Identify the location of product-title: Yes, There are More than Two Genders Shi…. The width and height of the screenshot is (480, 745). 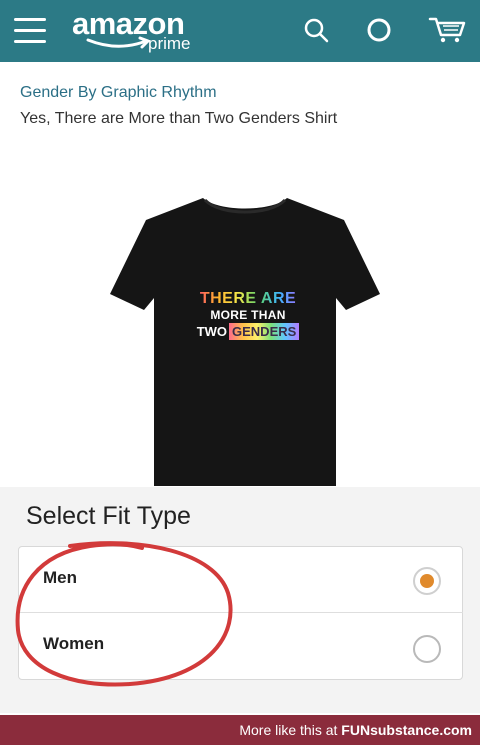
(179, 118).